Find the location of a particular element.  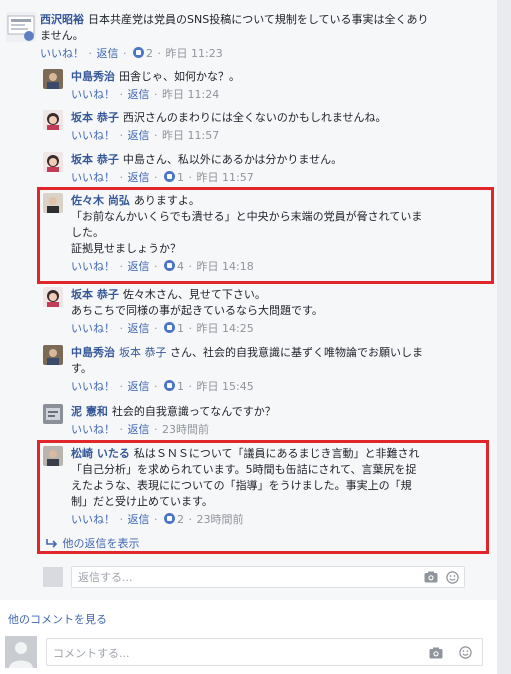

comment-composer is located at coordinates (251, 653).